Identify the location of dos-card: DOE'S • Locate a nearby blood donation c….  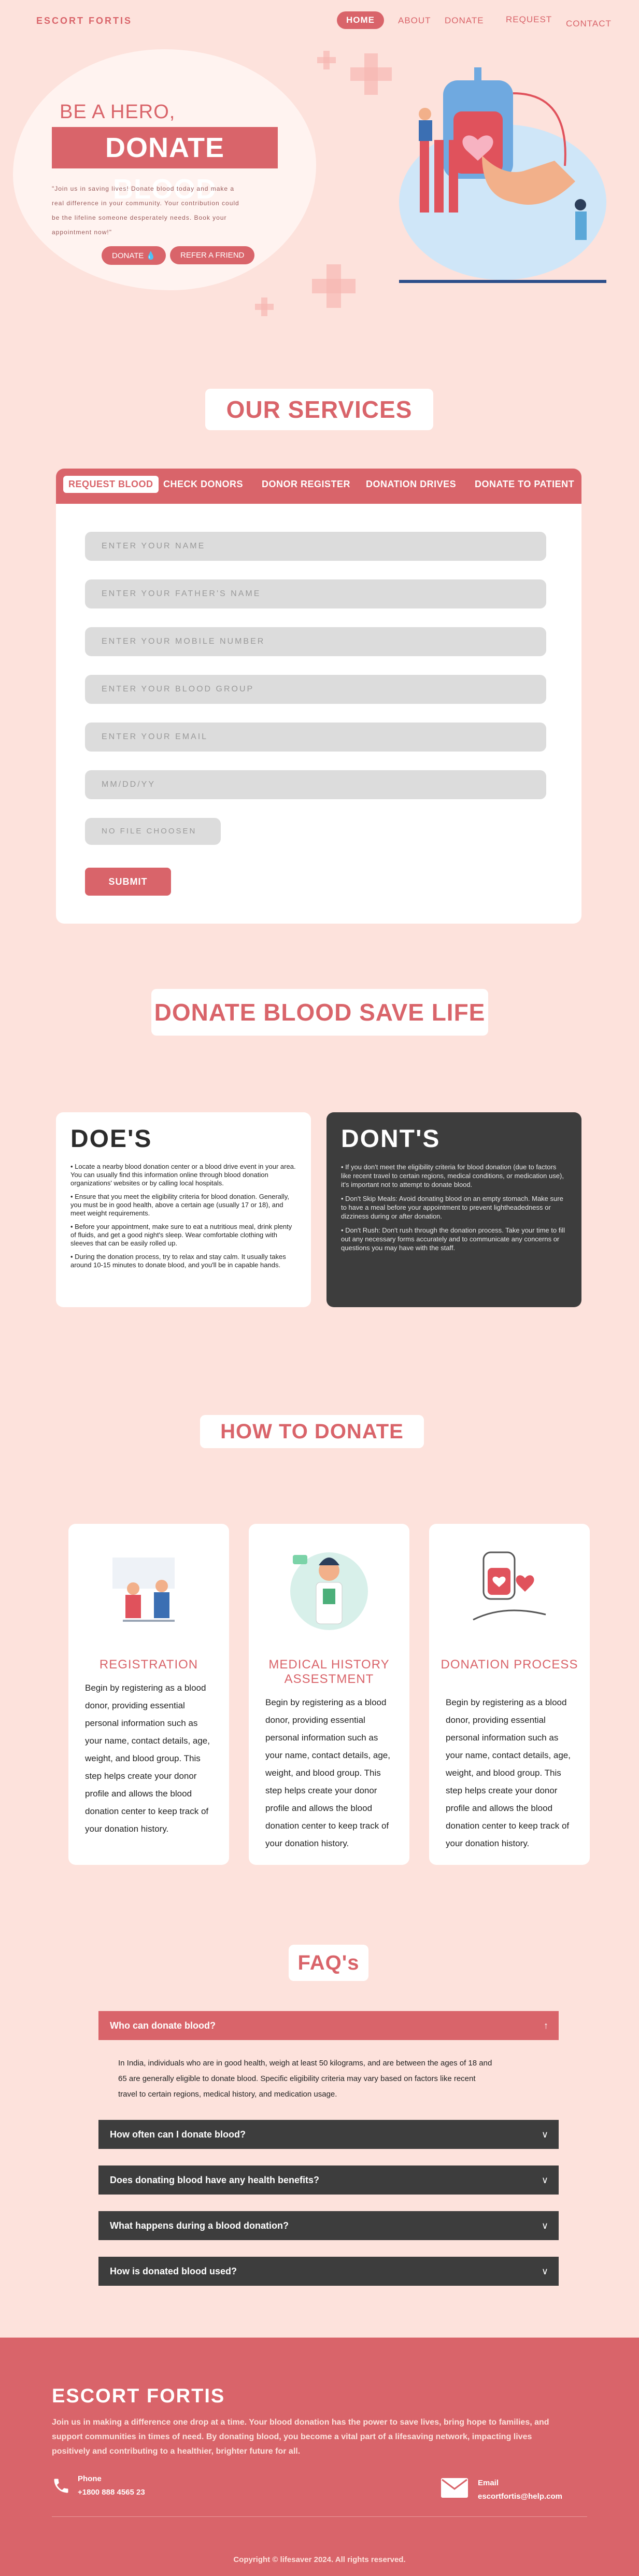
(184, 1209).